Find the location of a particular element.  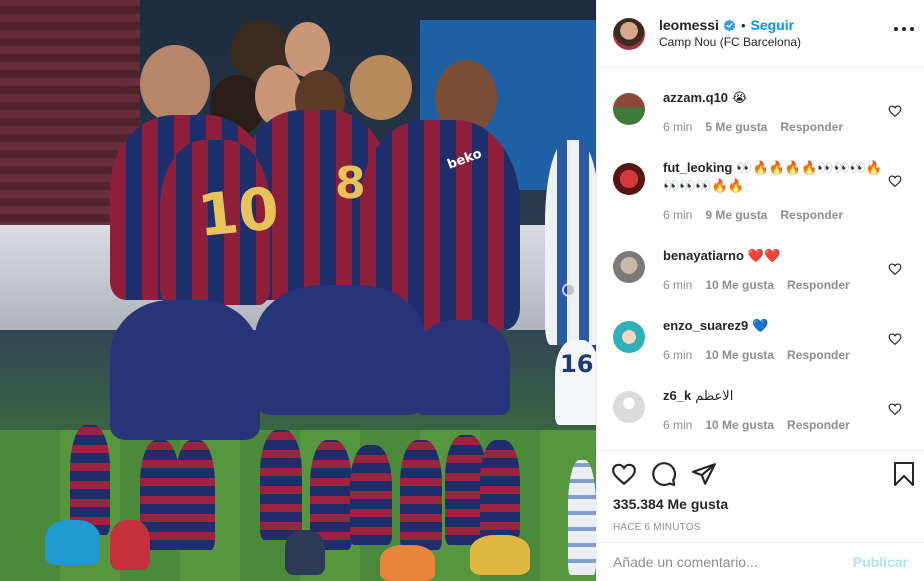

comment-username: benayatiarno is located at coordinates (703, 255).